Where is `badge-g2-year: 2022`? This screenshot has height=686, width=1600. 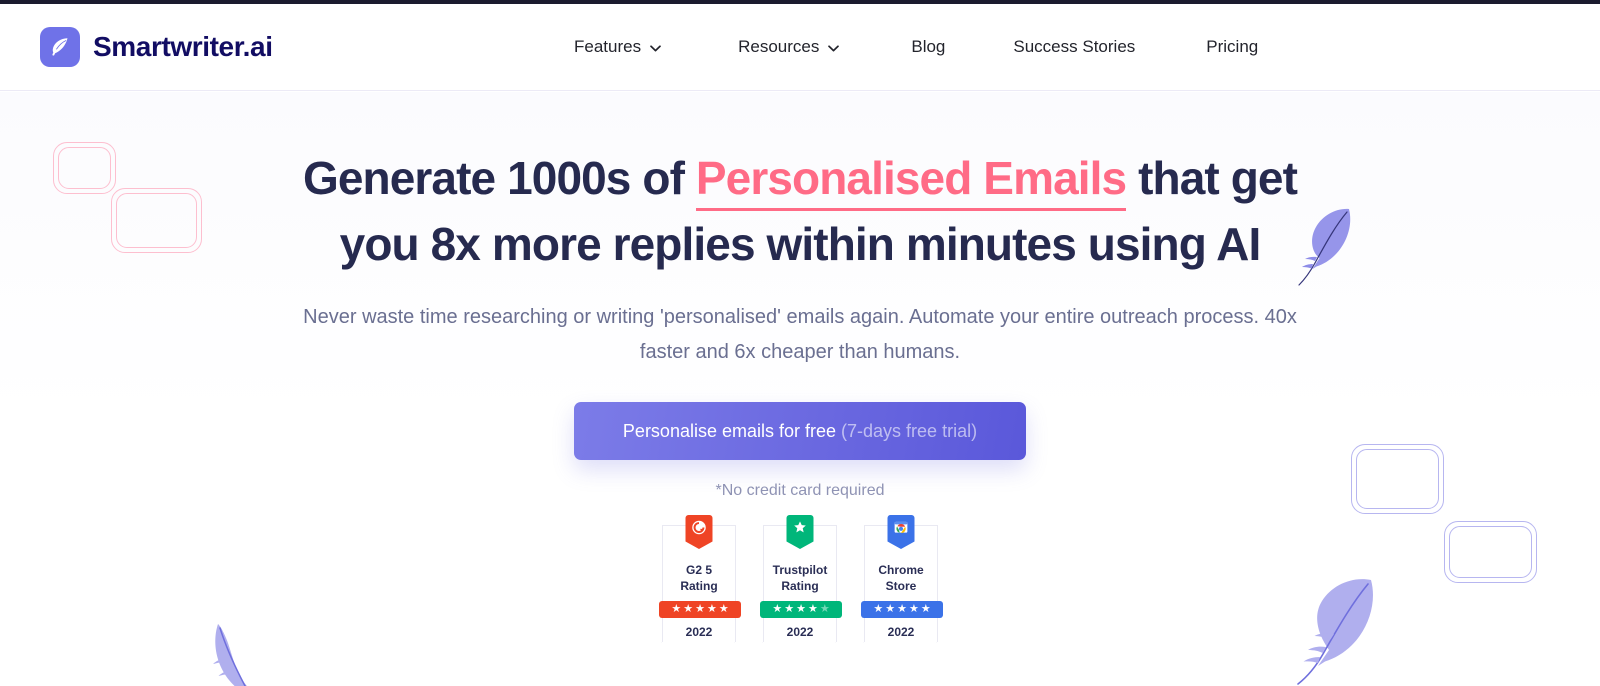
badge-g2-year: 2022 is located at coordinates (699, 632).